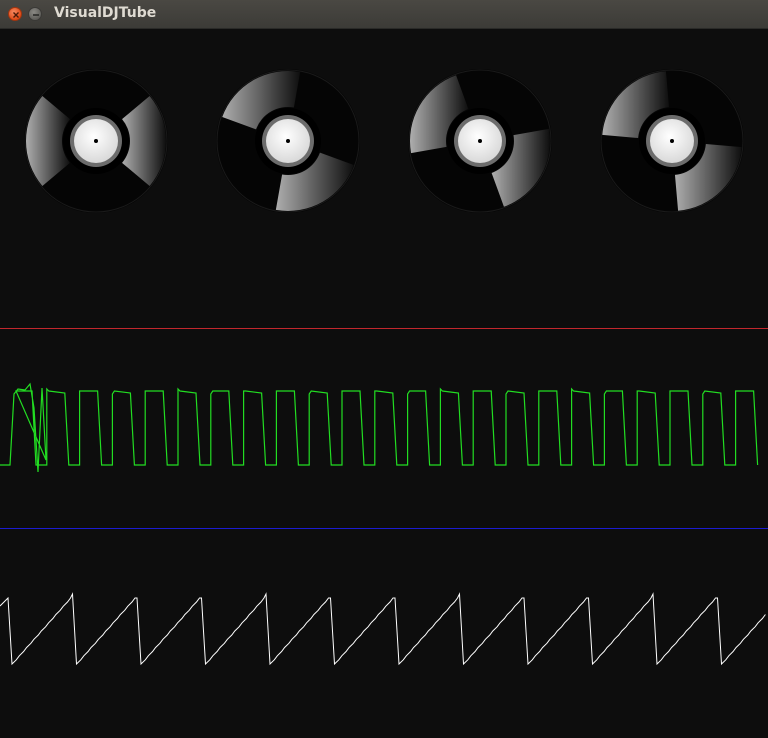 This screenshot has width=768, height=738. I want to click on close-button, so click(15, 14).